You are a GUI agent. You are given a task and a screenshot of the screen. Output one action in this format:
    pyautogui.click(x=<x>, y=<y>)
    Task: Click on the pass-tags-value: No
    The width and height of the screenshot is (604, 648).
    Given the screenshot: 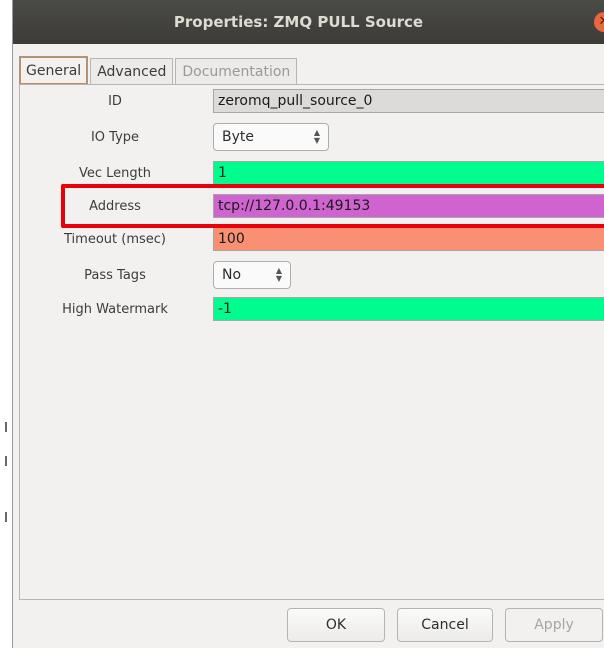 What is the action you would take?
    pyautogui.click(x=232, y=275)
    